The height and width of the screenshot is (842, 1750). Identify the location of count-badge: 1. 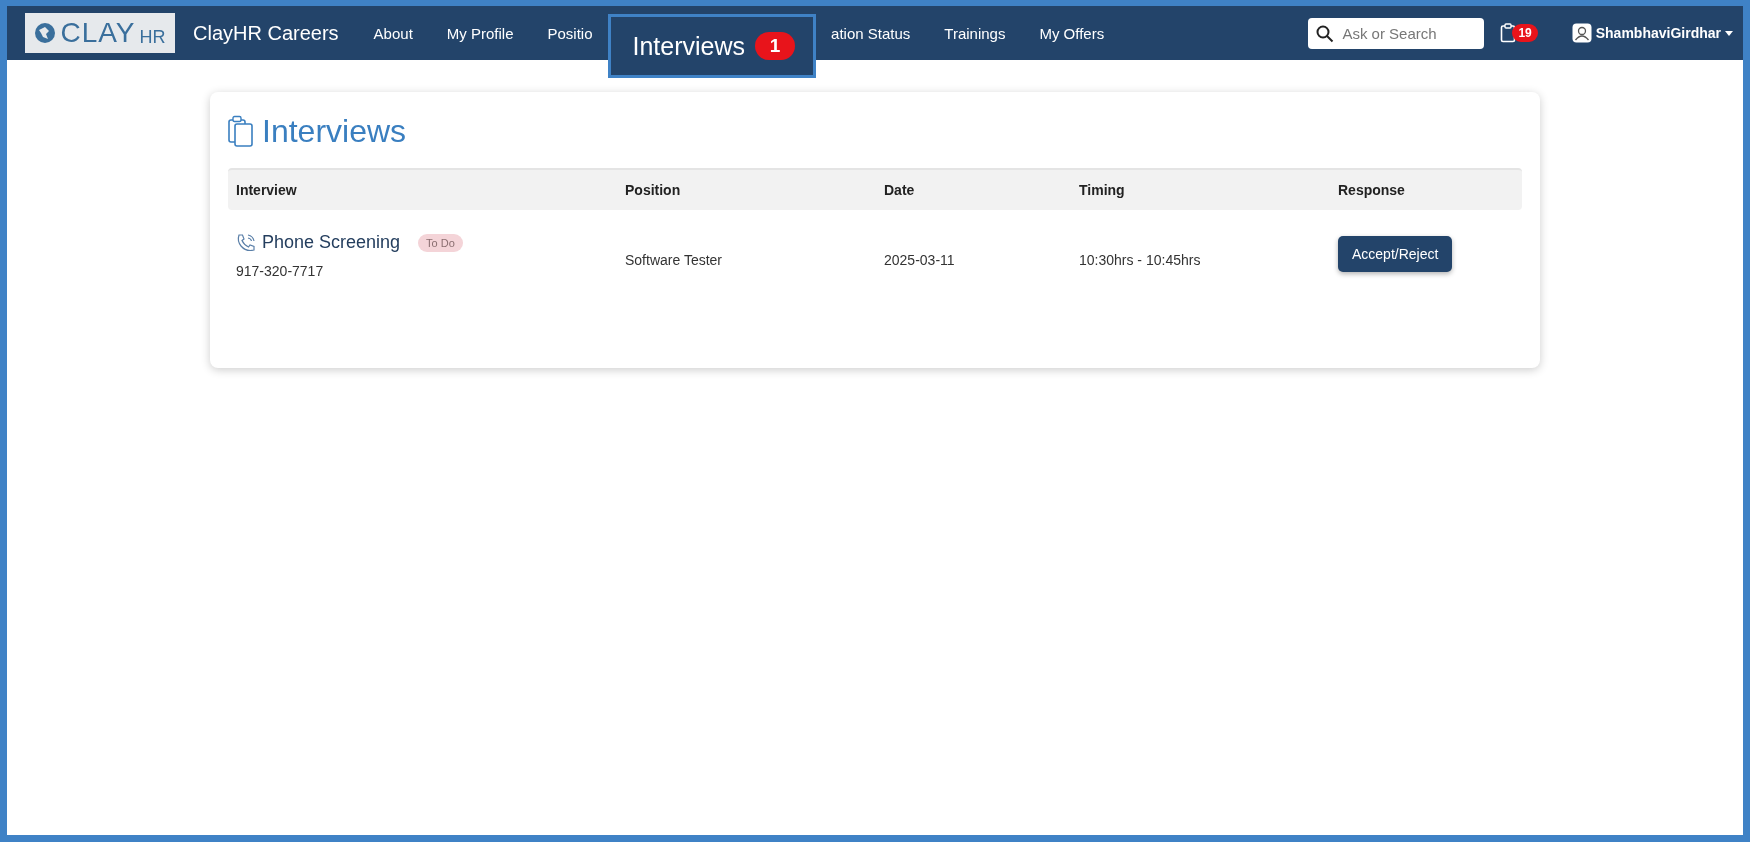
(775, 46).